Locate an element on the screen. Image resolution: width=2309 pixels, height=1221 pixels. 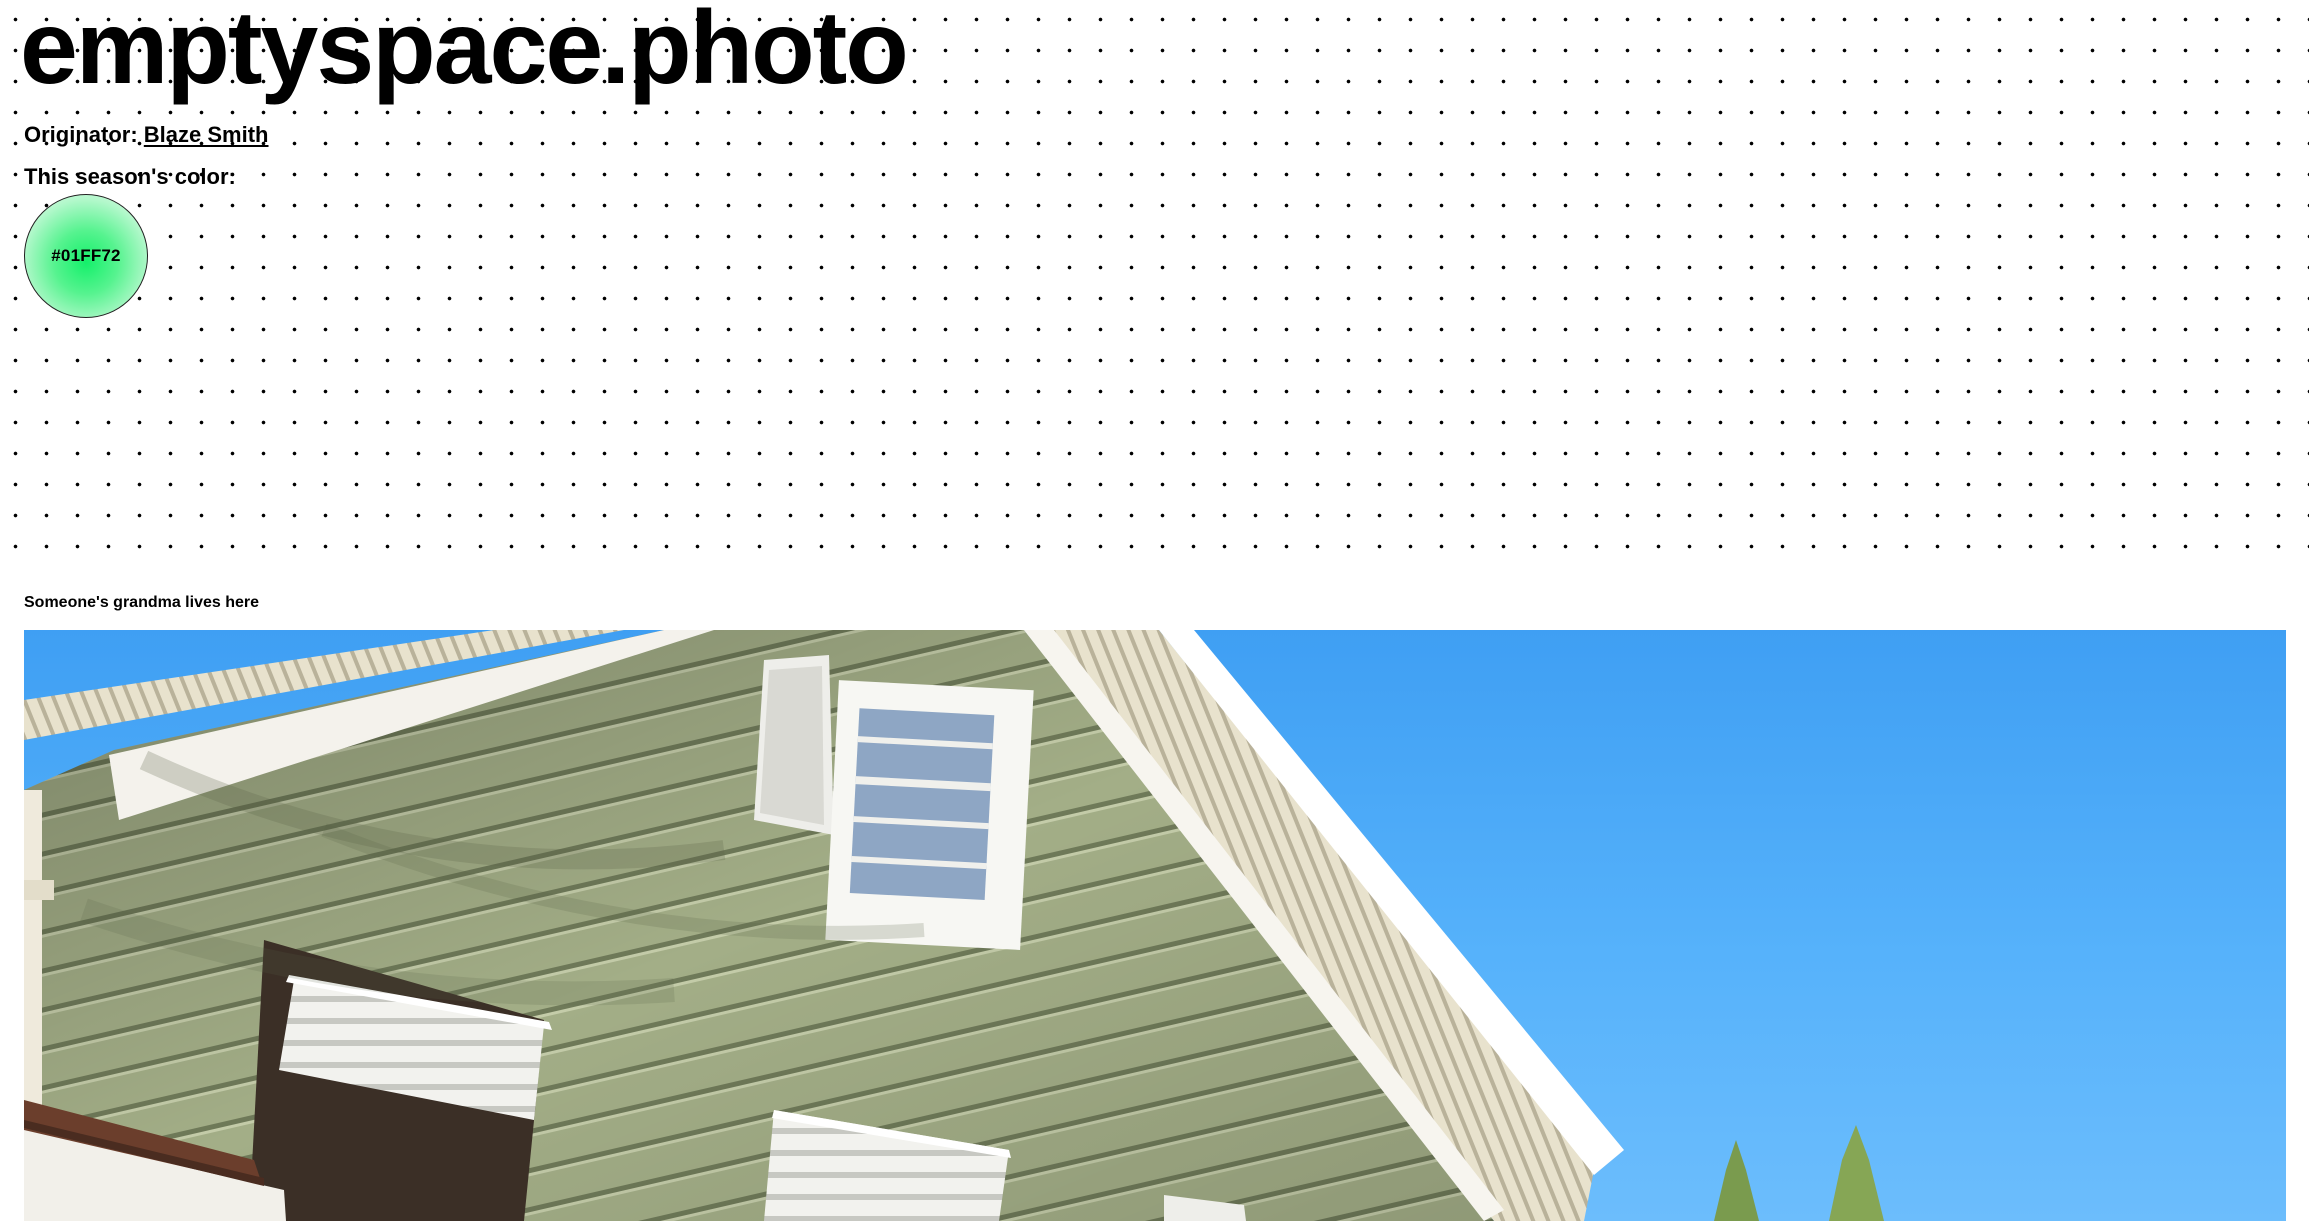
season-color-label: This season's color: is located at coordinates (130, 176).